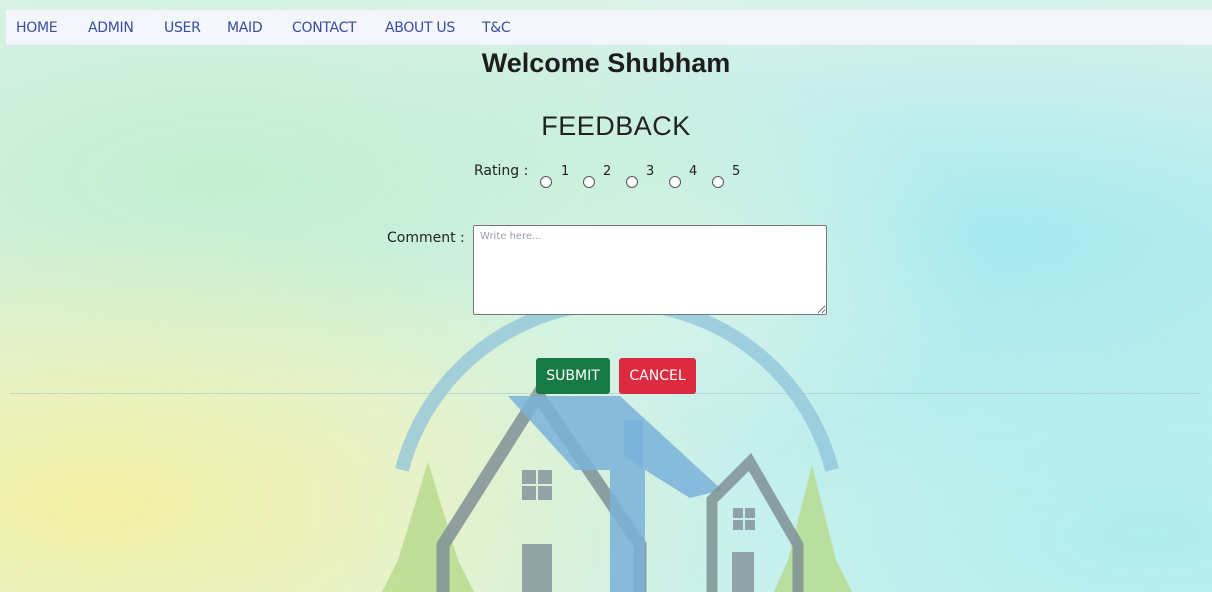  Describe the element at coordinates (650, 270) in the screenshot. I see `comment-textarea` at that location.